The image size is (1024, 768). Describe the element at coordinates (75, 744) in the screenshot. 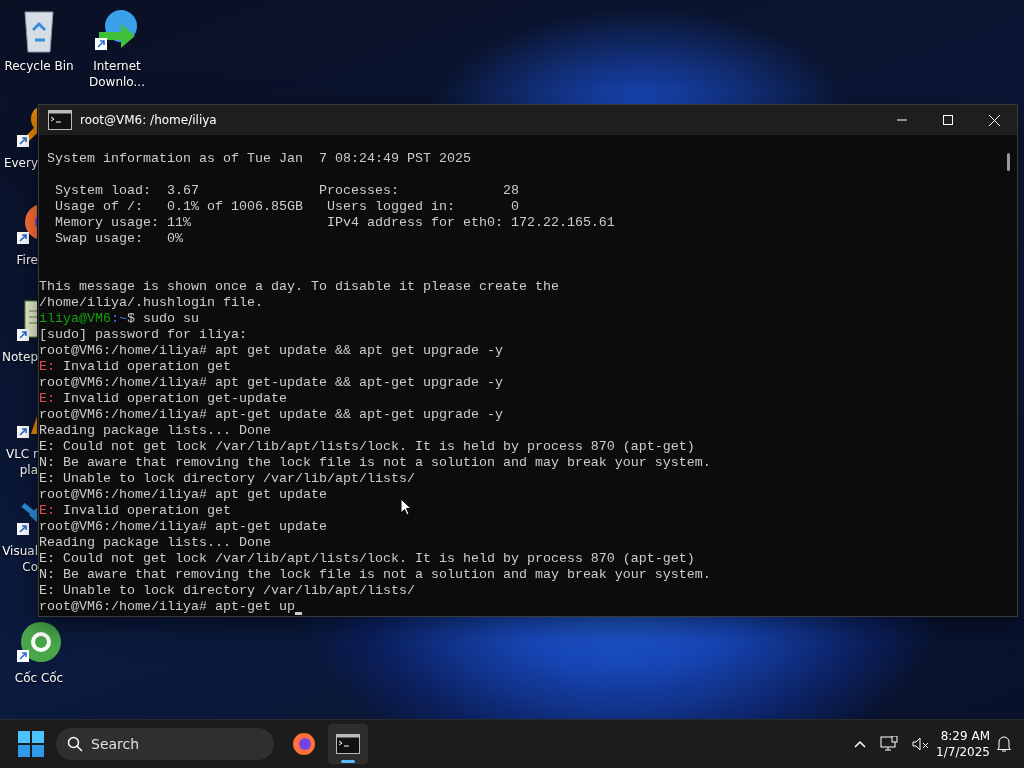

I see `search-icon` at that location.